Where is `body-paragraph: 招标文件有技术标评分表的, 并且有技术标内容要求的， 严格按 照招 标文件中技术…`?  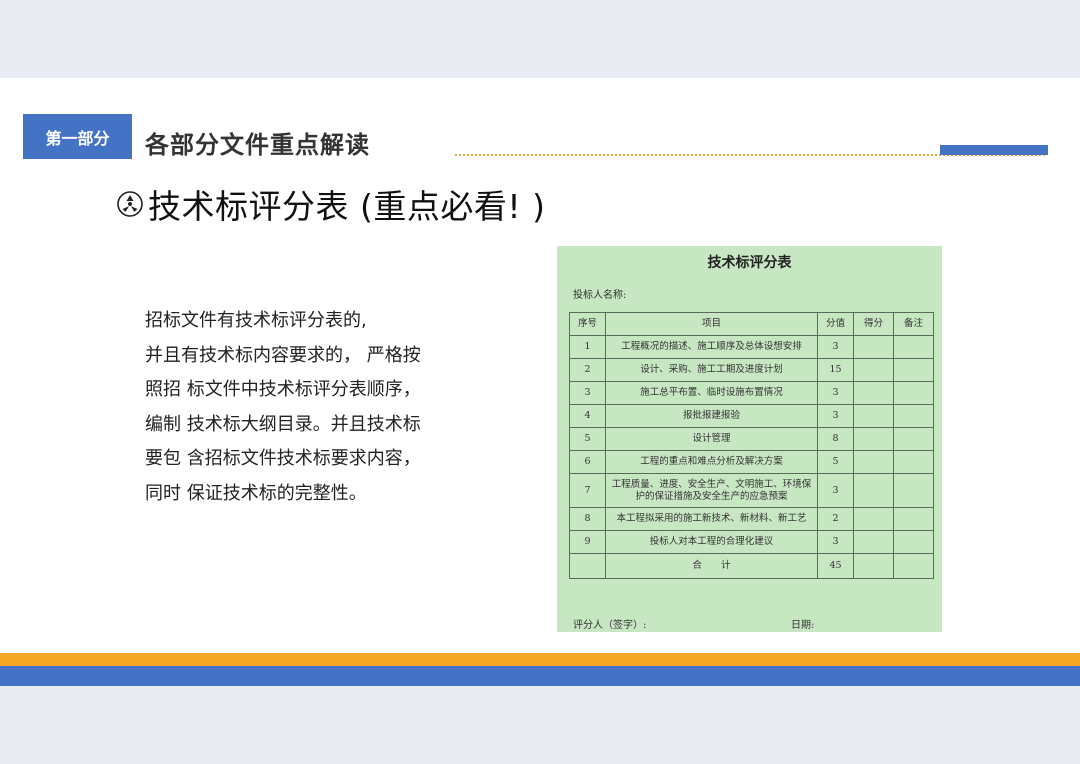 body-paragraph: 招标文件有技术标评分表的, 并且有技术标内容要求的， 严格按 照招 标文件中技术… is located at coordinates (283, 407).